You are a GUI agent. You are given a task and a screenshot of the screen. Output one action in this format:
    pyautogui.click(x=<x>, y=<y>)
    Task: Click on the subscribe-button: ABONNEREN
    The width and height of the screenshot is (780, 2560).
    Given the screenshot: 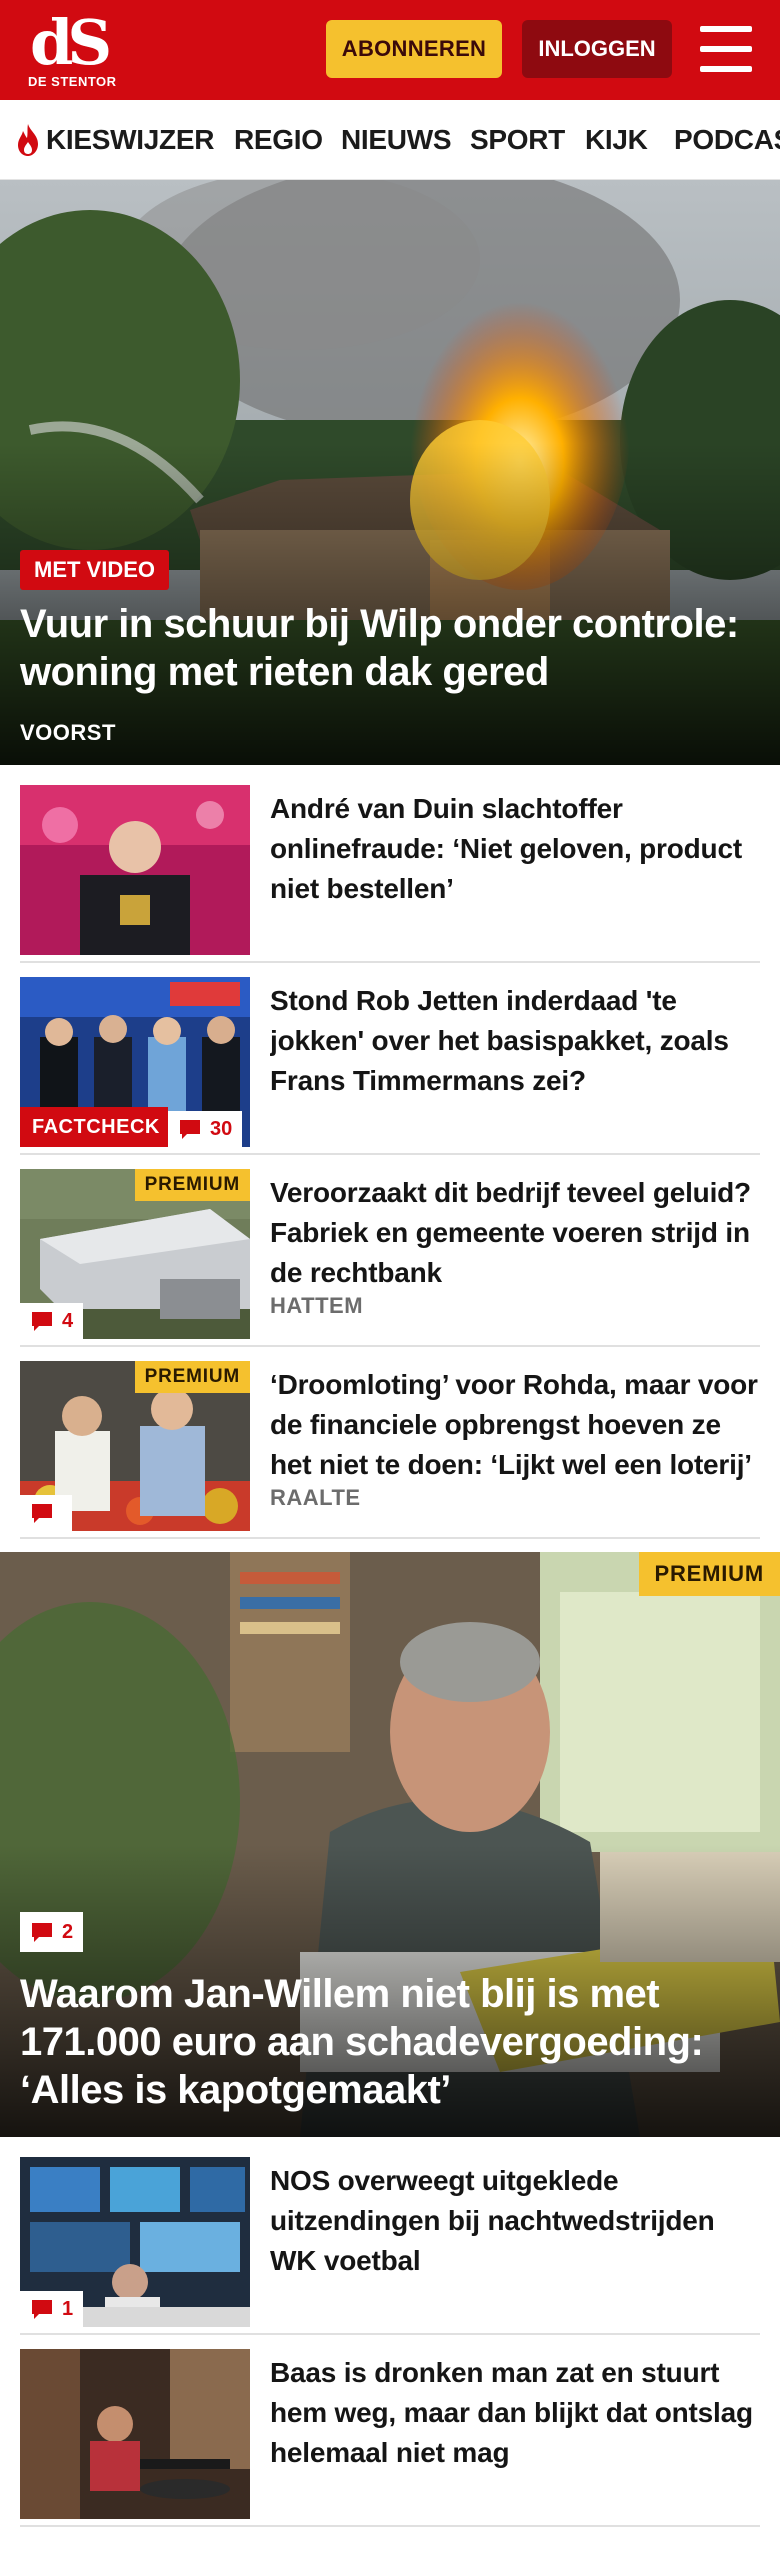 What is the action you would take?
    pyautogui.click(x=414, y=49)
    